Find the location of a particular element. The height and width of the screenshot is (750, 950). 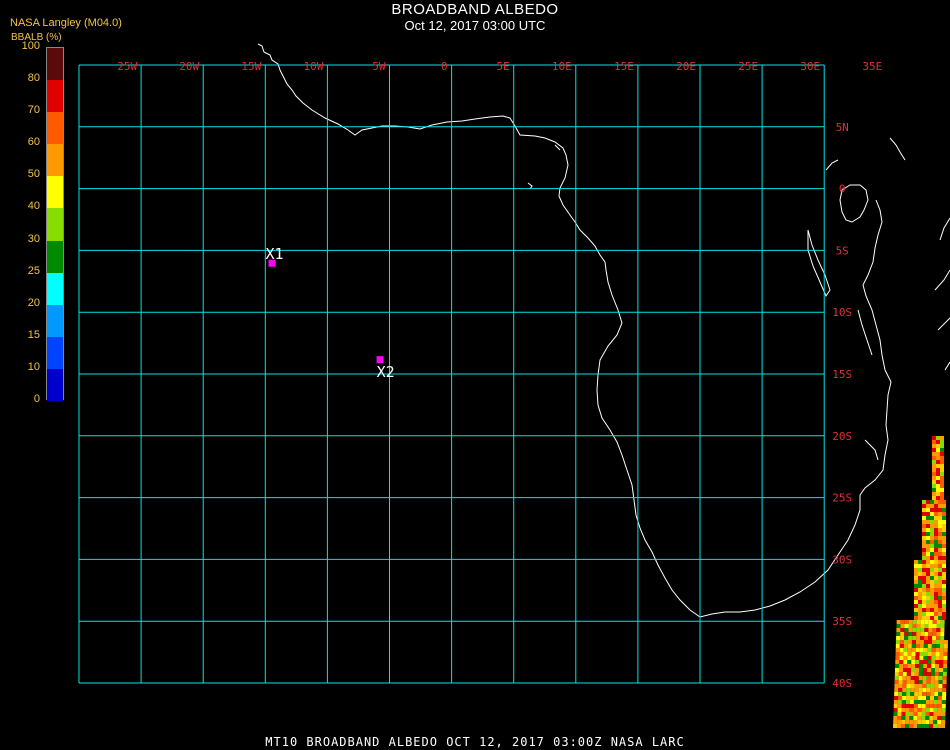

latitude-label: 5N is located at coordinates (842, 127).